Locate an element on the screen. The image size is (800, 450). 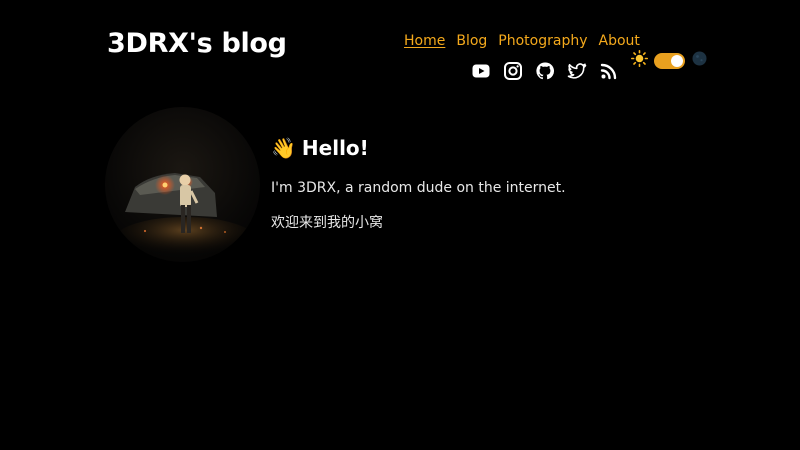
toggle-knob is located at coordinates (677, 60).